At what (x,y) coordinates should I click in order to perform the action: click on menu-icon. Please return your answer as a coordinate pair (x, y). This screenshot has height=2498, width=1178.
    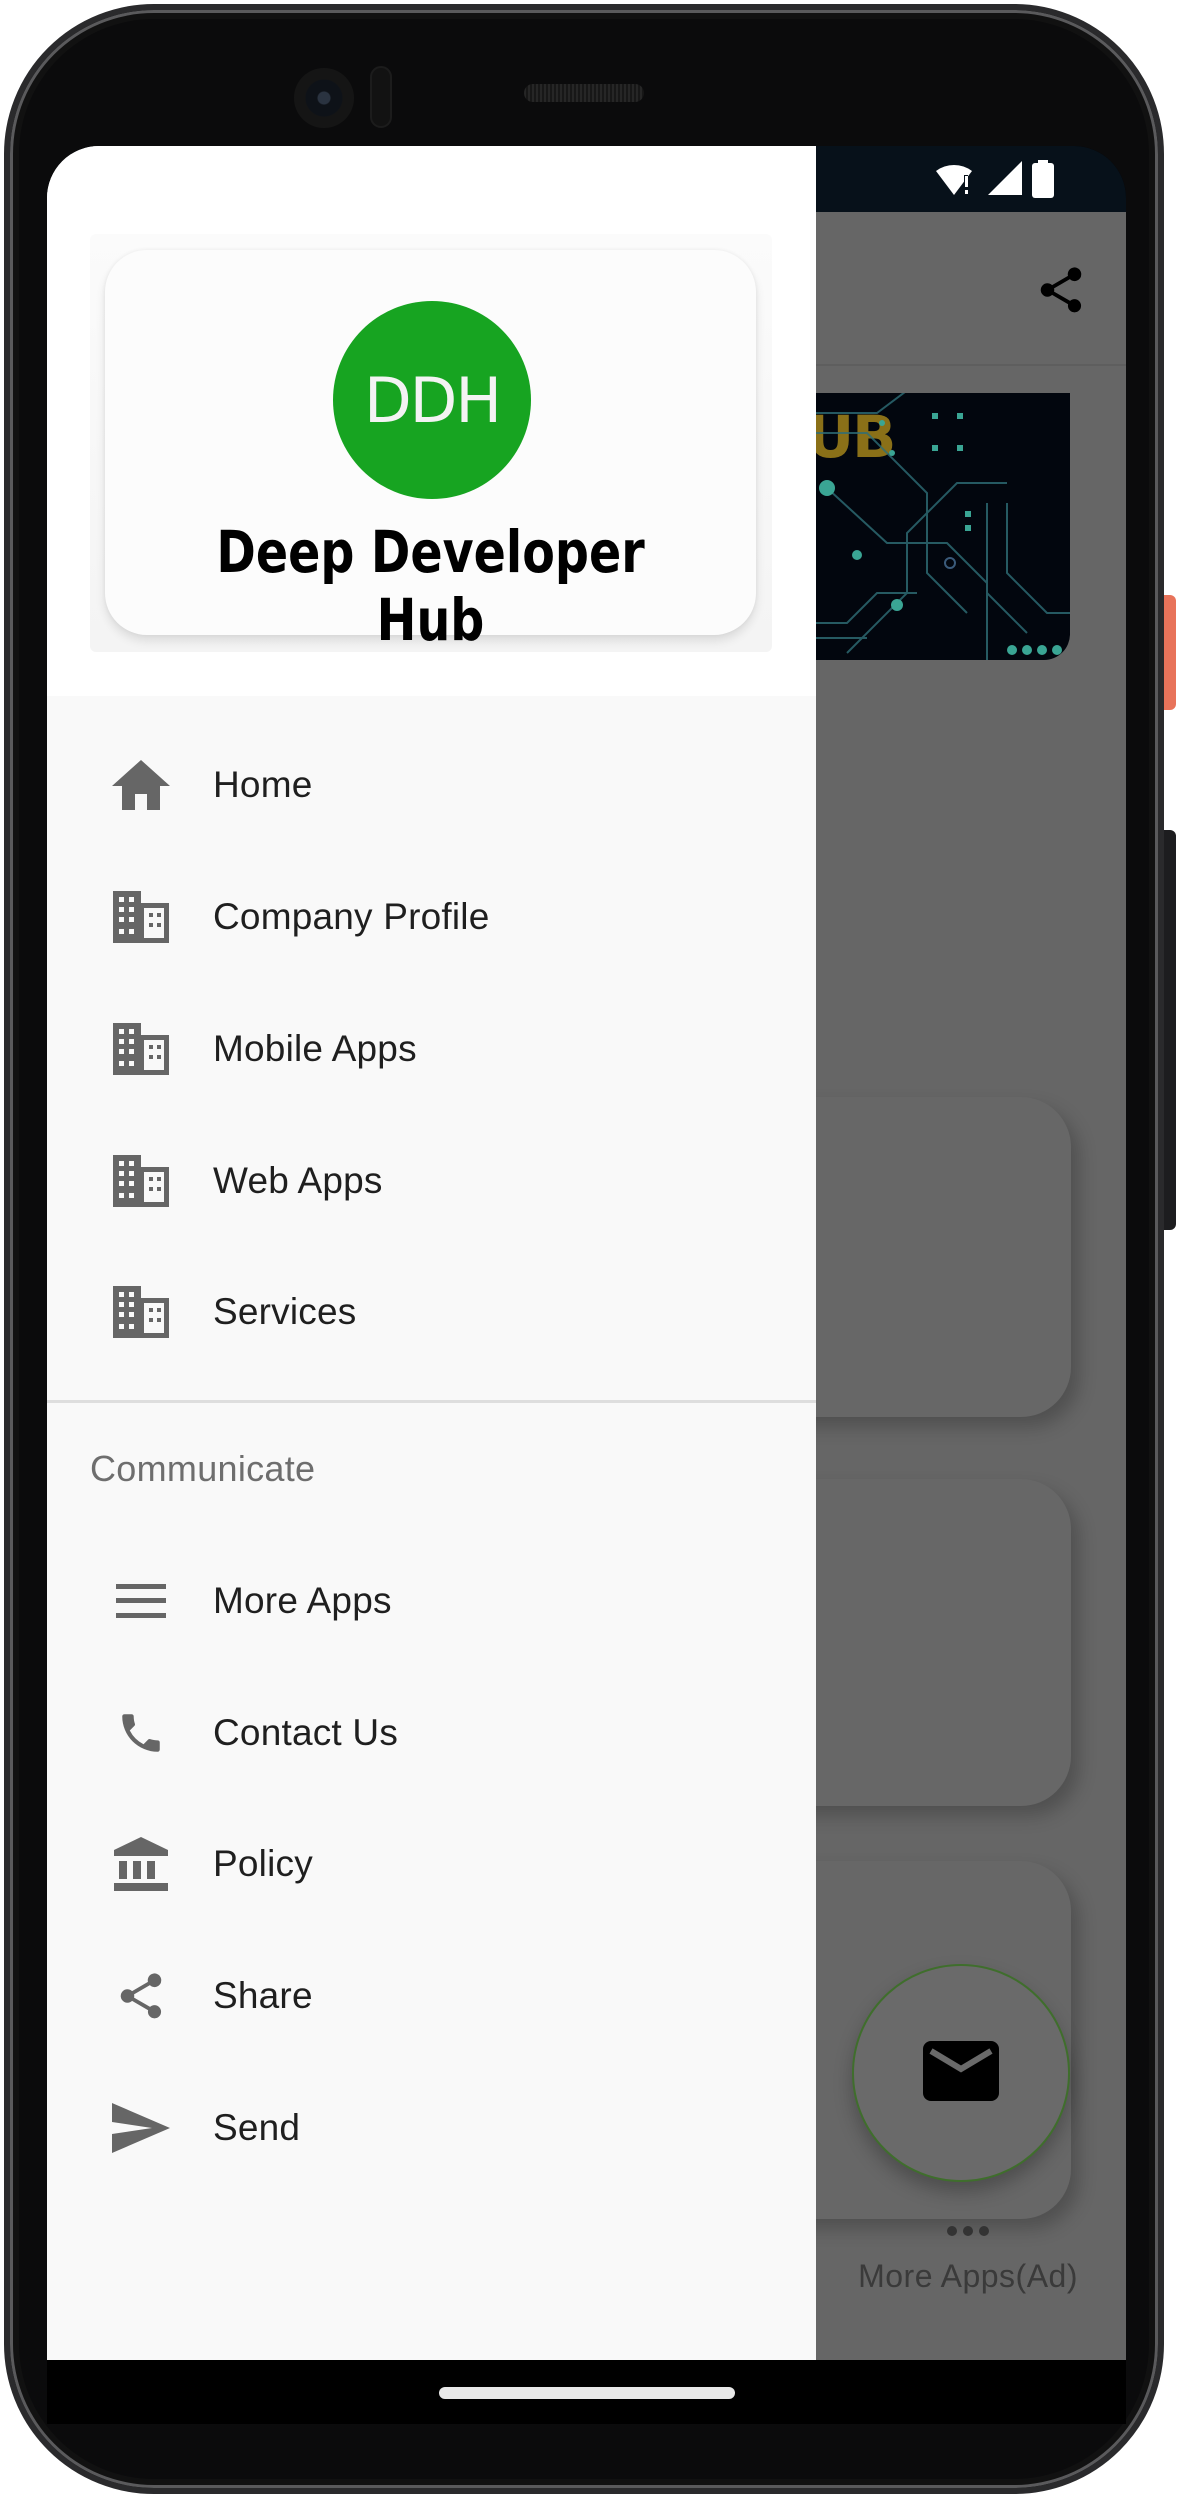
    Looking at the image, I should click on (141, 1601).